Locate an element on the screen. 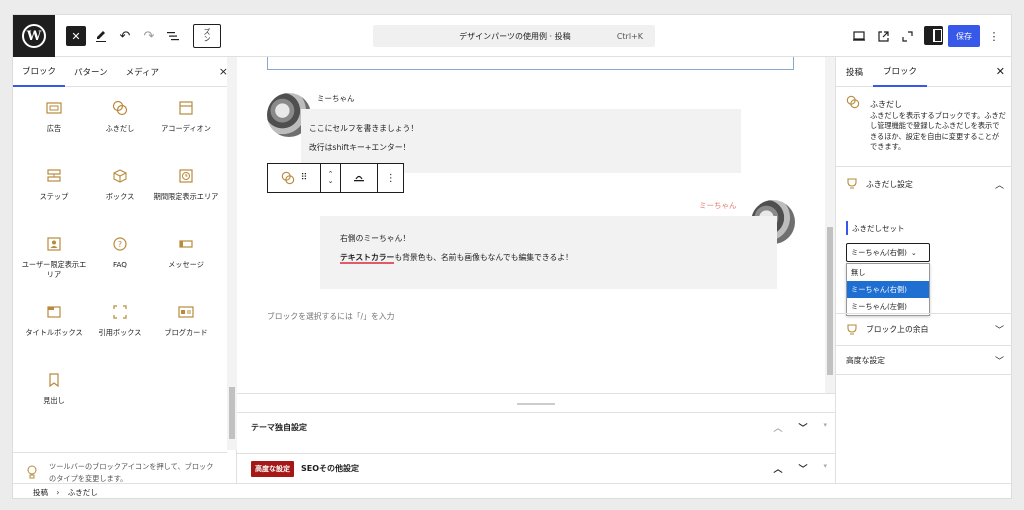 The width and height of the screenshot is (1024, 510). box-icon is located at coordinates (120, 176).